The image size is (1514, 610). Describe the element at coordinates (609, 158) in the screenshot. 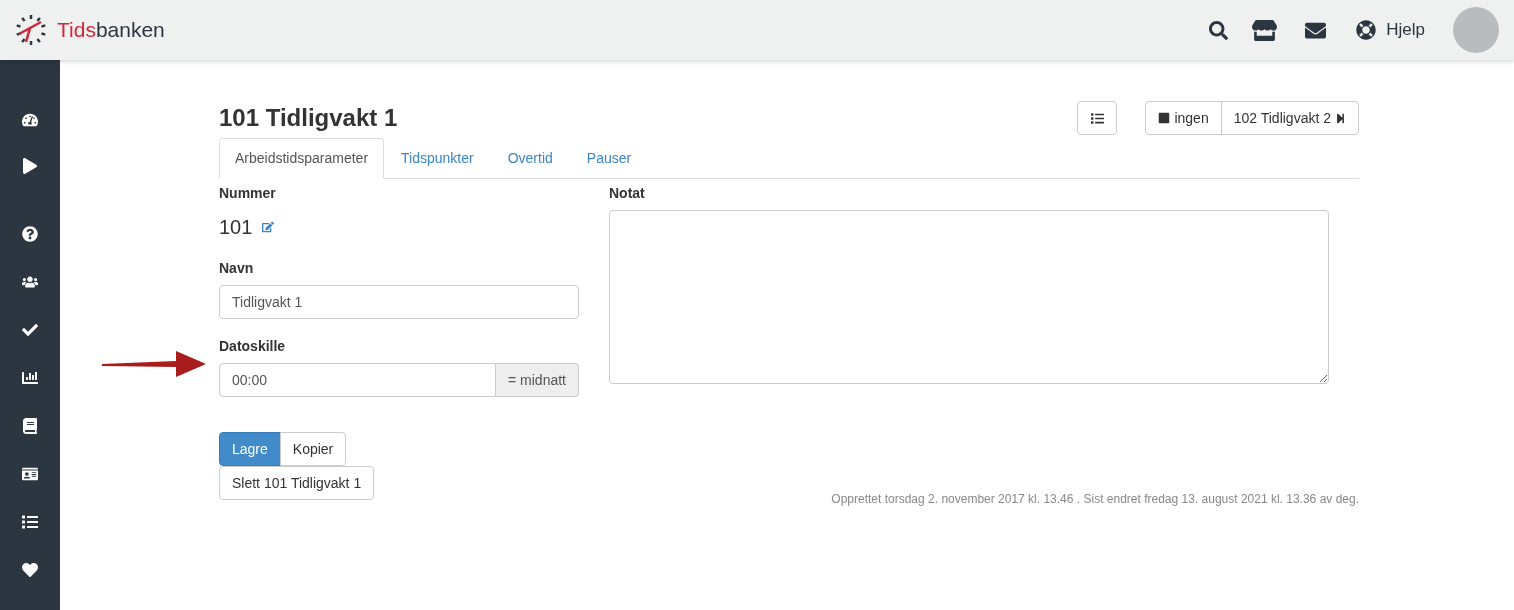

I see `tab: Pauser` at that location.